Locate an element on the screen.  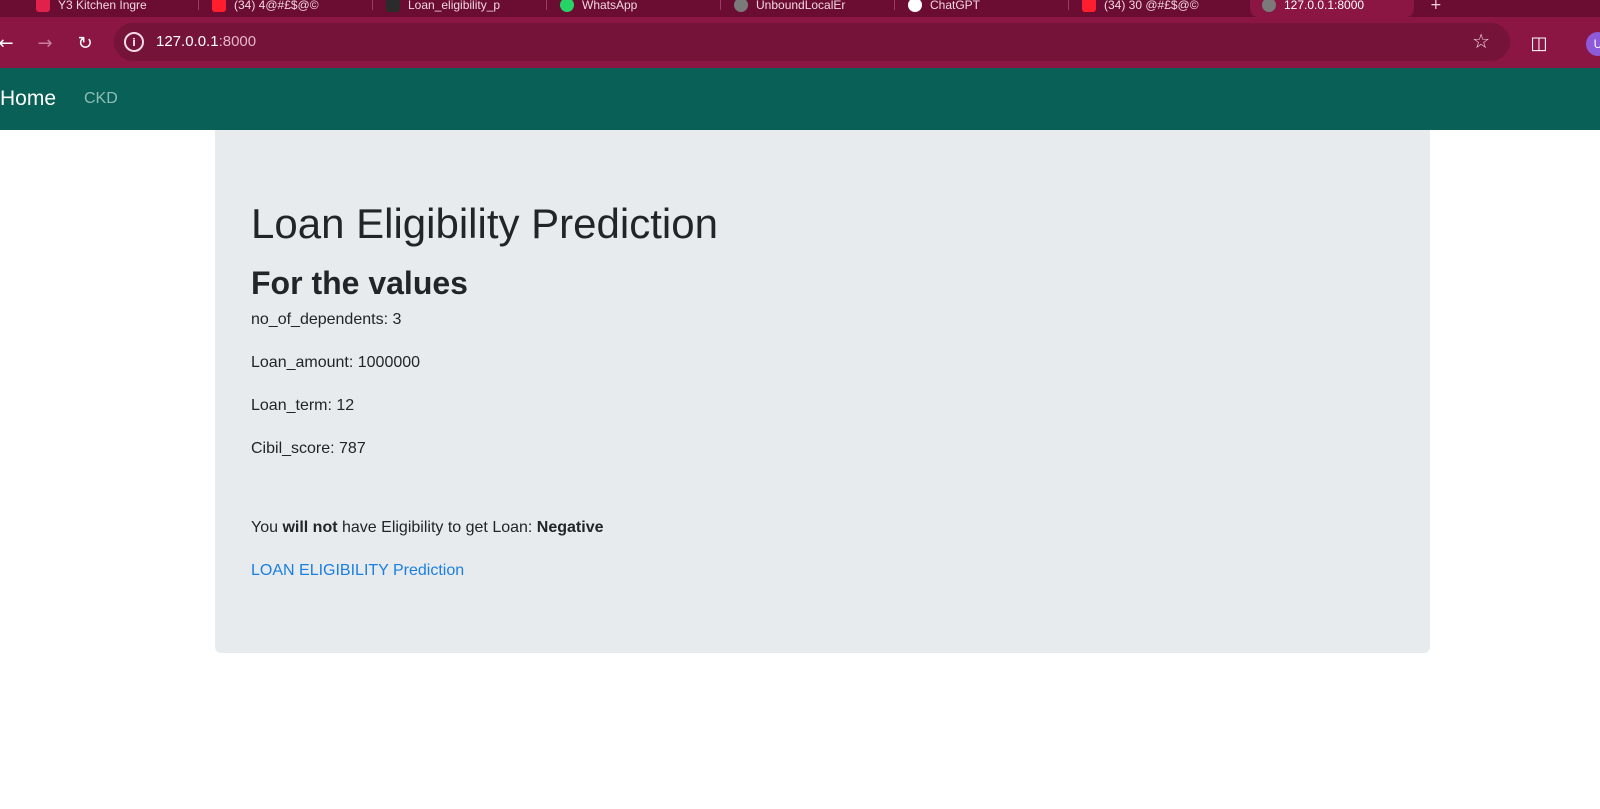
value-dependents: no_of_dependents: 3 is located at coordinates (326, 319).